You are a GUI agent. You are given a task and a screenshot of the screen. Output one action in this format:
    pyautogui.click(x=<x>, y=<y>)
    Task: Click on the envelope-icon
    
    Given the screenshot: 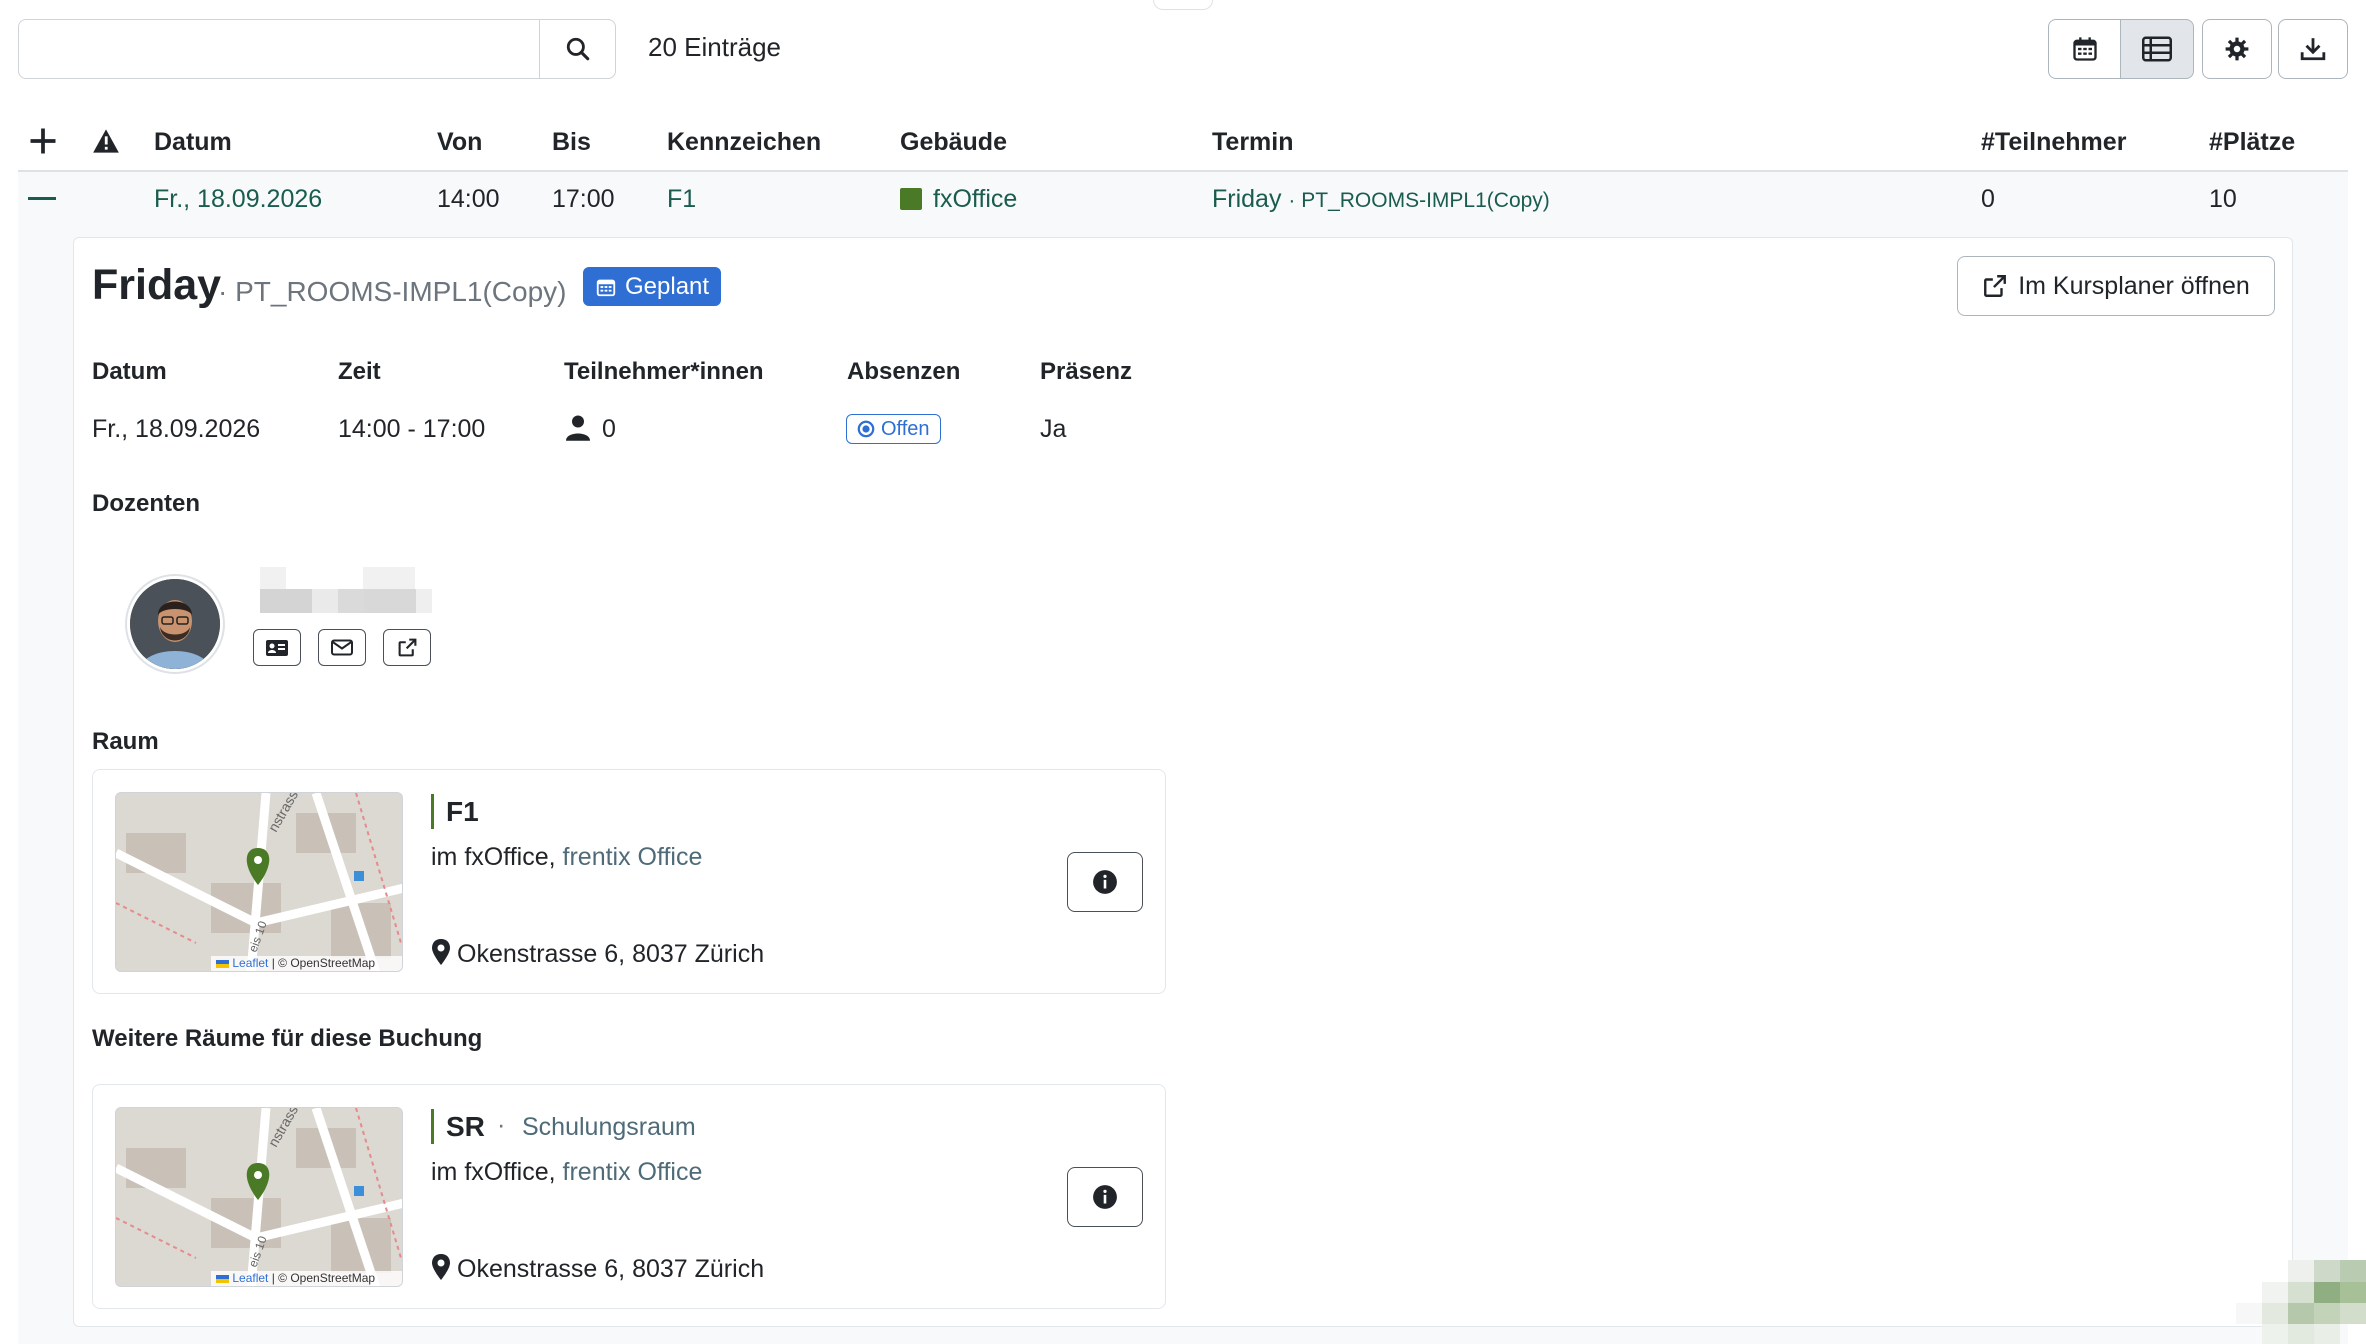 What is the action you would take?
    pyautogui.click(x=342, y=647)
    